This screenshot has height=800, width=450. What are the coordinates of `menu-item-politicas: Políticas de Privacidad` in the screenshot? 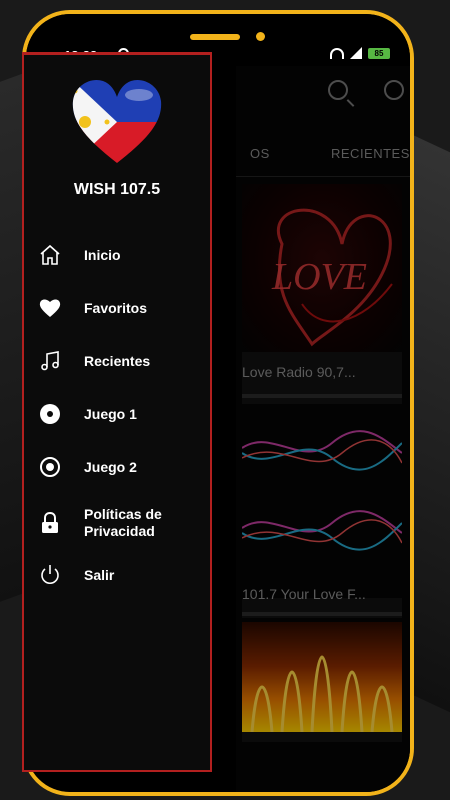 It's located at (117, 523).